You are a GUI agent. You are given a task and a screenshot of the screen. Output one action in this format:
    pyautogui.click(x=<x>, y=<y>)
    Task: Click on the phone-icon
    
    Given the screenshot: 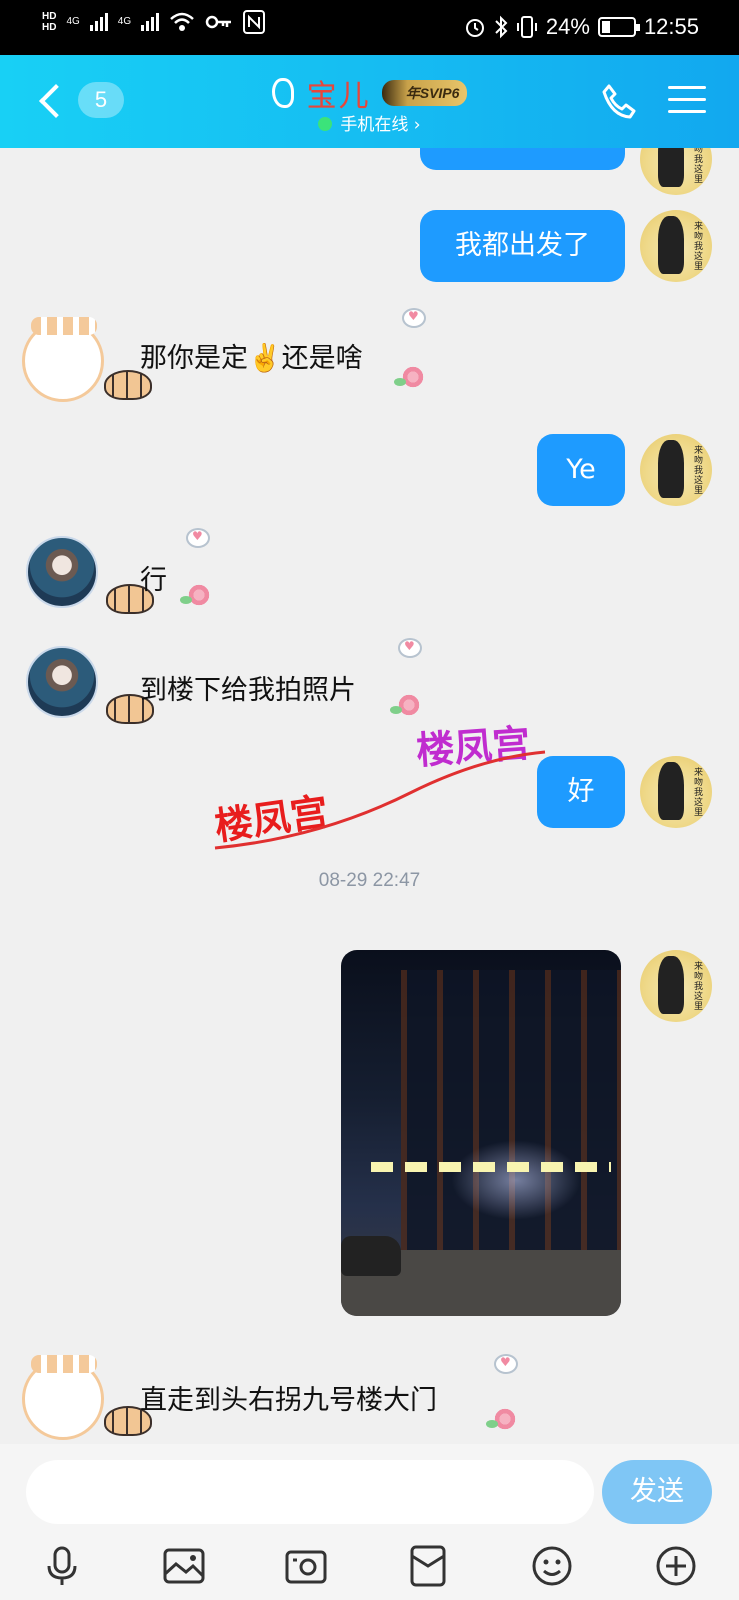 What is the action you would take?
    pyautogui.click(x=619, y=101)
    